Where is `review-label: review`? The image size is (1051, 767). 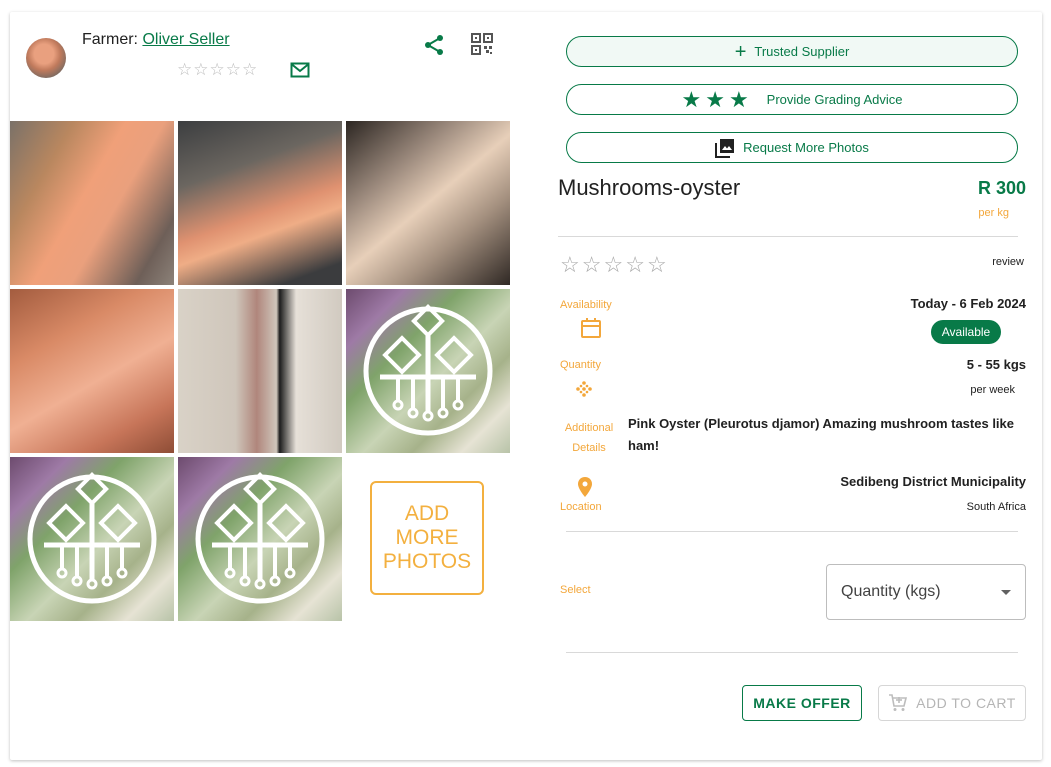 review-label: review is located at coordinates (1008, 262).